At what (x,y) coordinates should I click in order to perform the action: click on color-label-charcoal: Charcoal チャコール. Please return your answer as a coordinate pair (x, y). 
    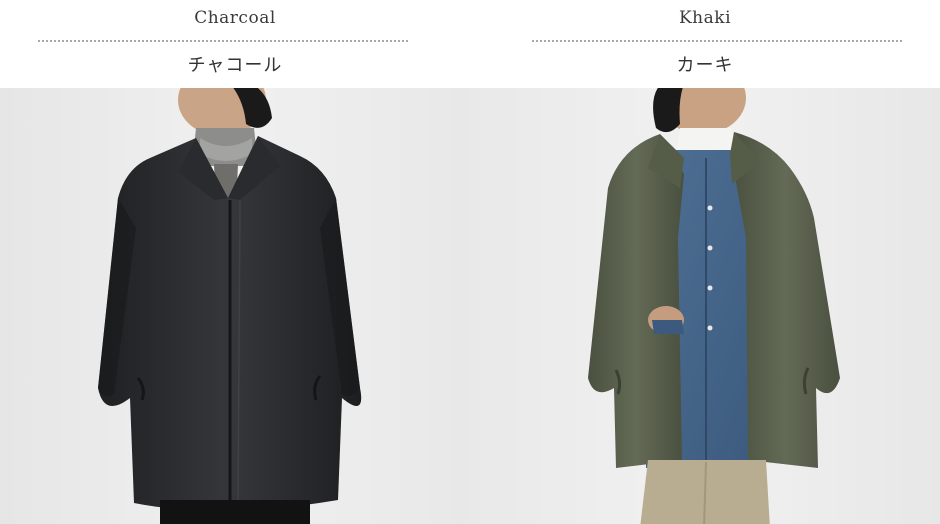
    Looking at the image, I should click on (235, 44).